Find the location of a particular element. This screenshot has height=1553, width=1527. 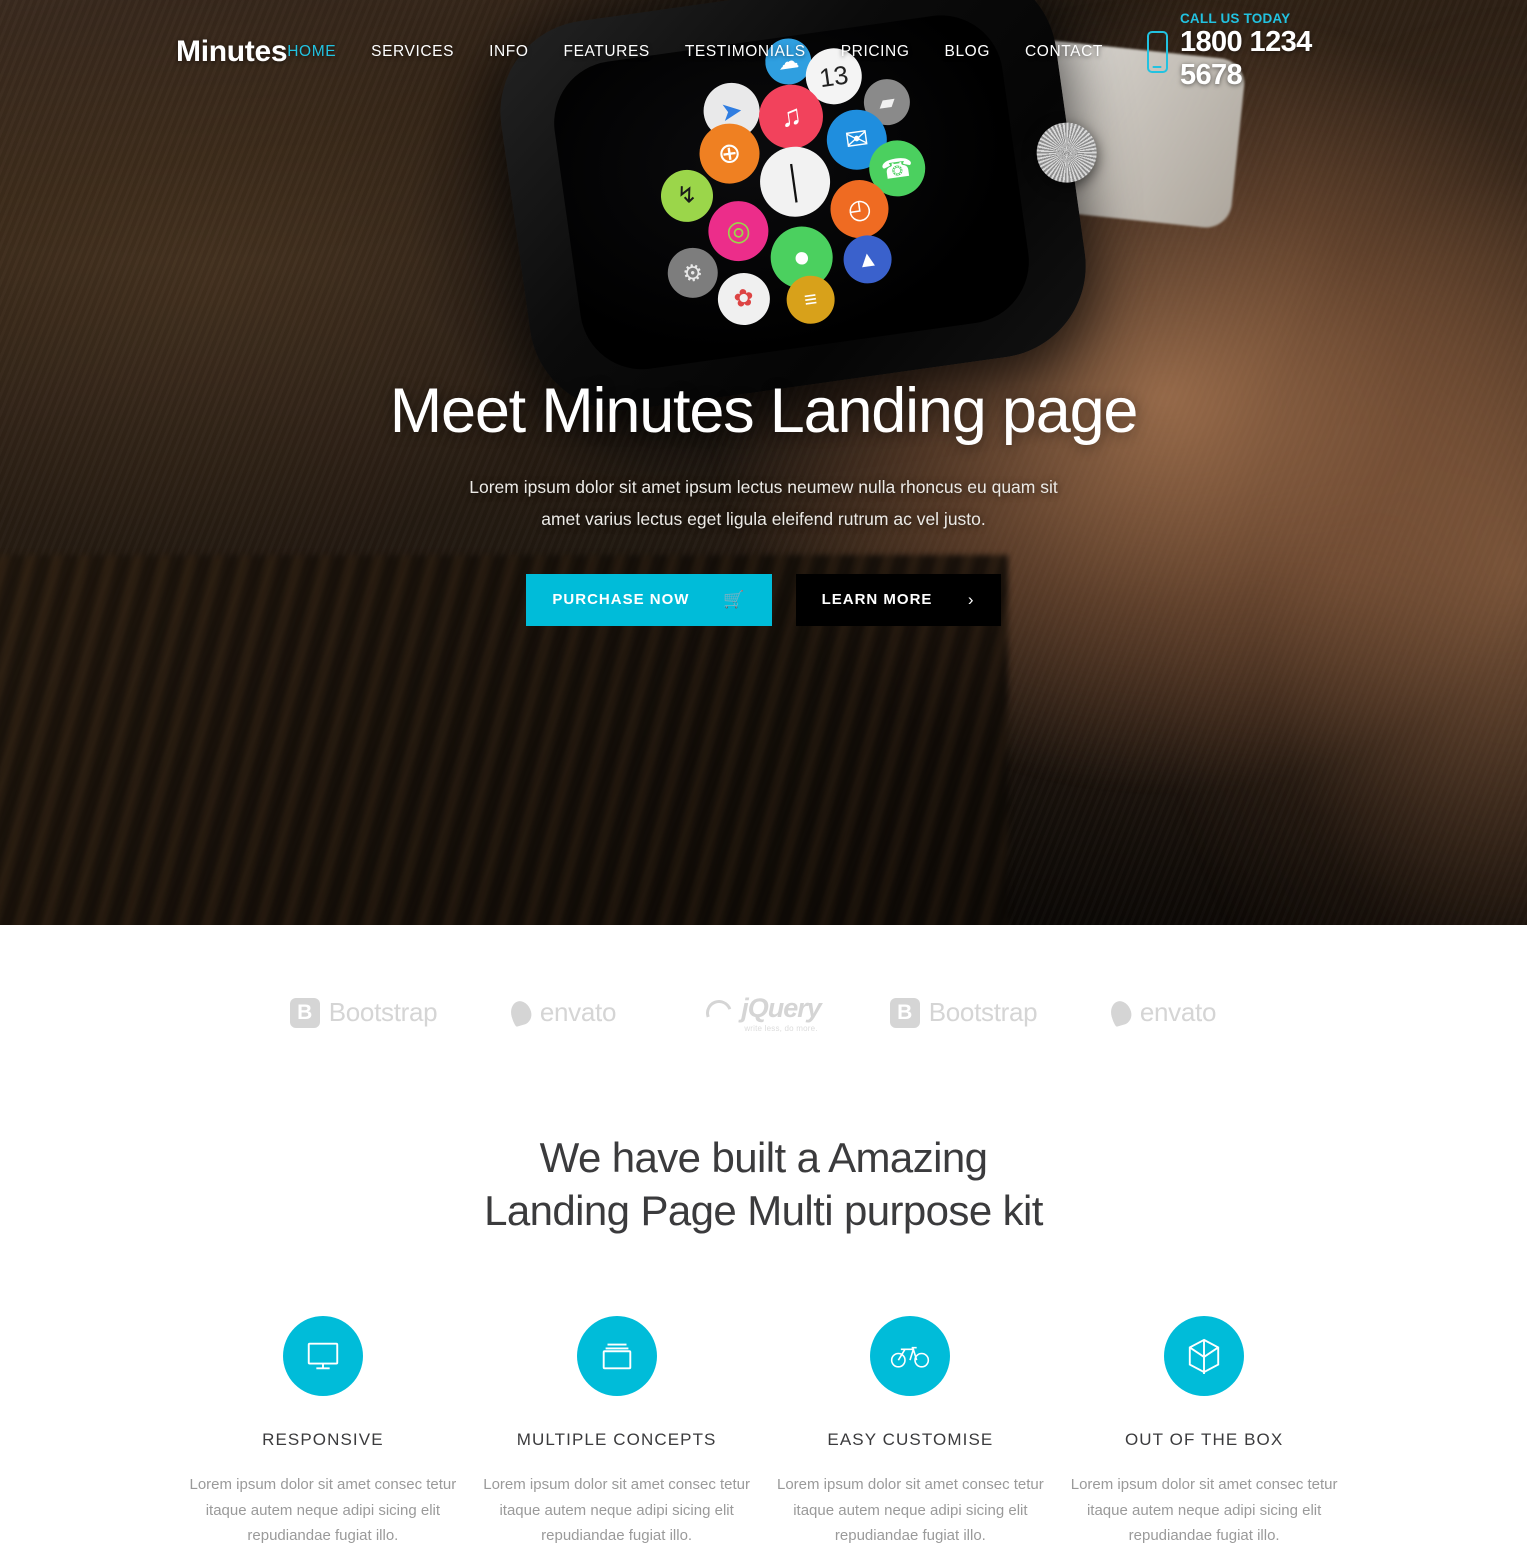

feature-title: OUT OF THE BOX is located at coordinates (1204, 1439).